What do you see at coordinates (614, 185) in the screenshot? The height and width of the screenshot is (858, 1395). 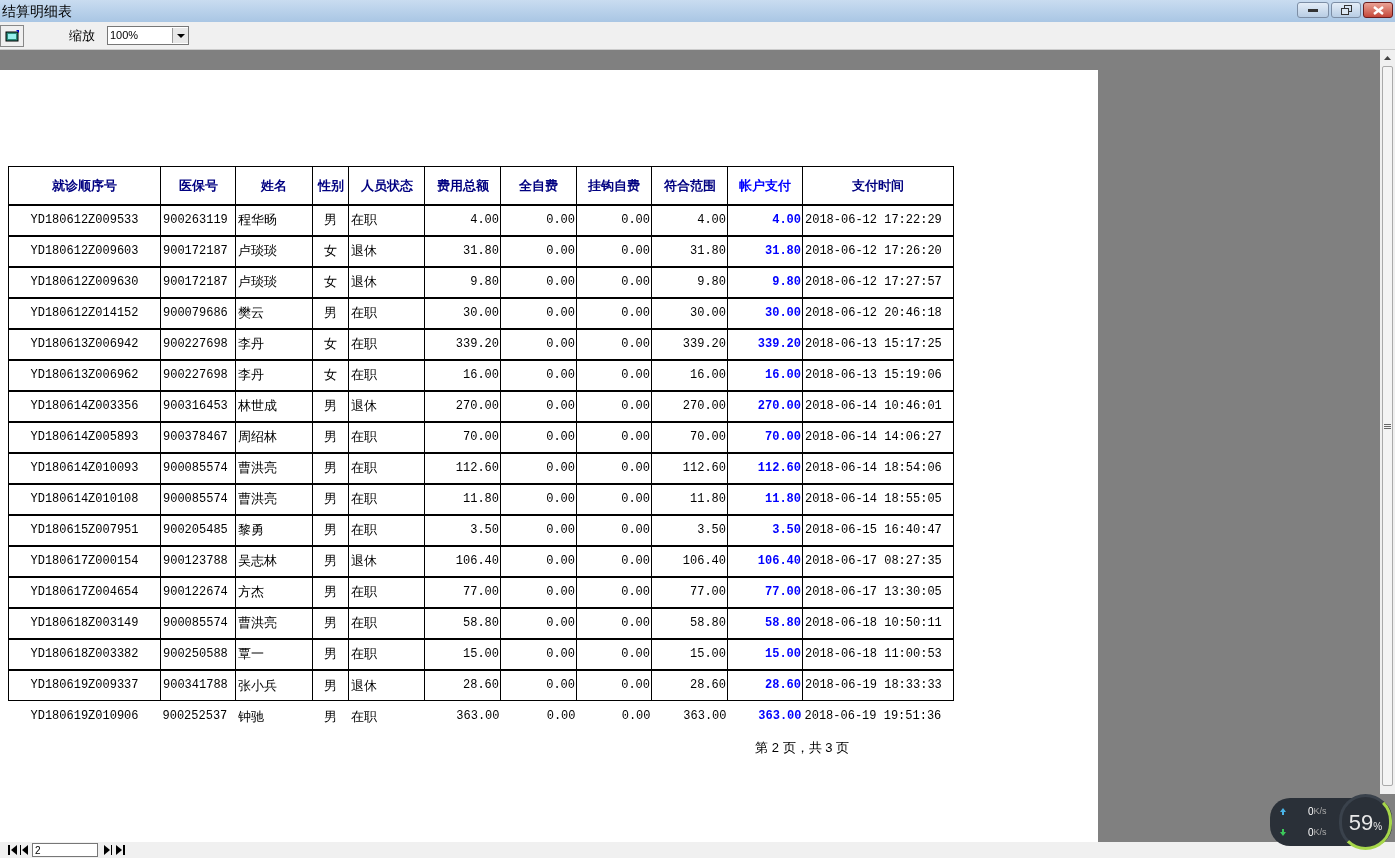 I see `column-header: 挂钩自费` at bounding box center [614, 185].